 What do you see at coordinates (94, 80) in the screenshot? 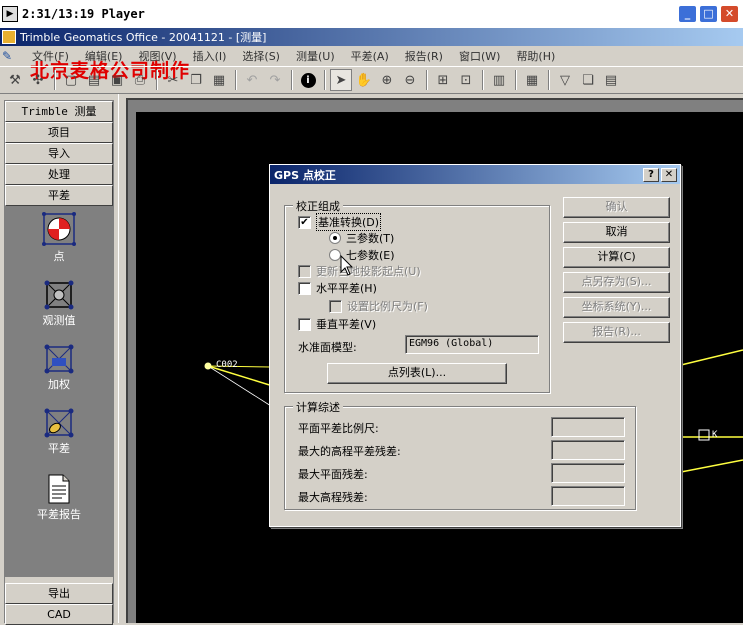
I see `open-folder-icon: ▤` at bounding box center [94, 80].